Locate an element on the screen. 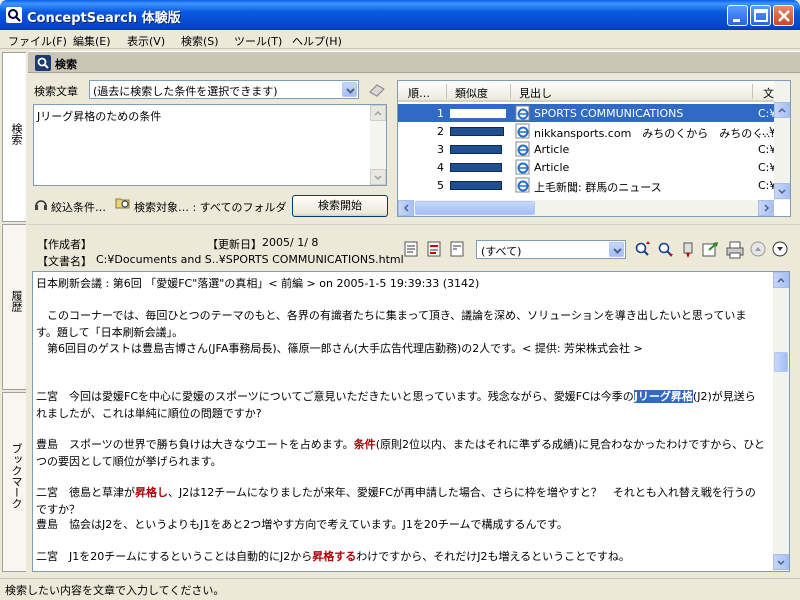  menu-file: ファイル(F) is located at coordinates (37, 41).